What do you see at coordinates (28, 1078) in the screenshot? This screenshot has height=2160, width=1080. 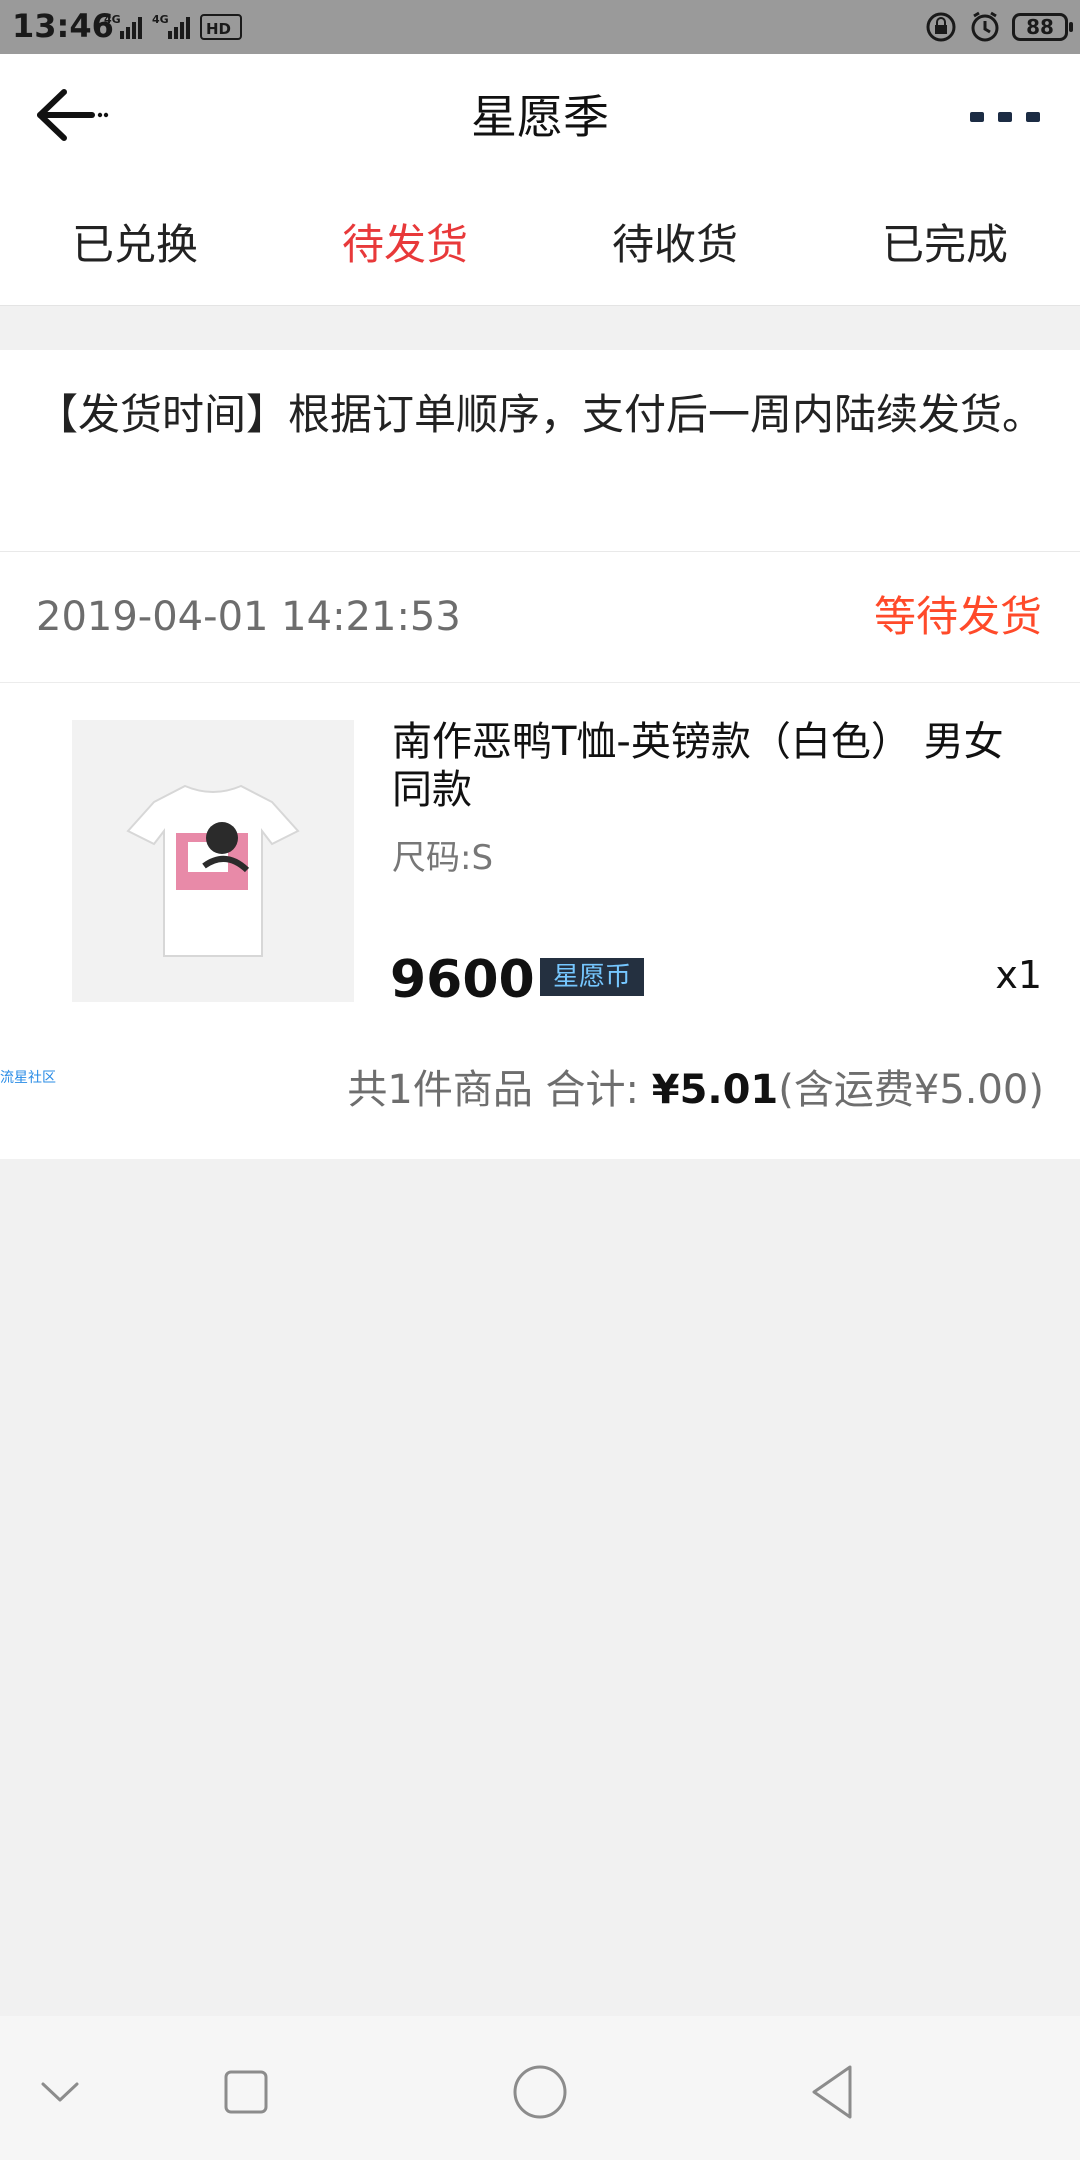 I see `community-watermark: 流星社区` at bounding box center [28, 1078].